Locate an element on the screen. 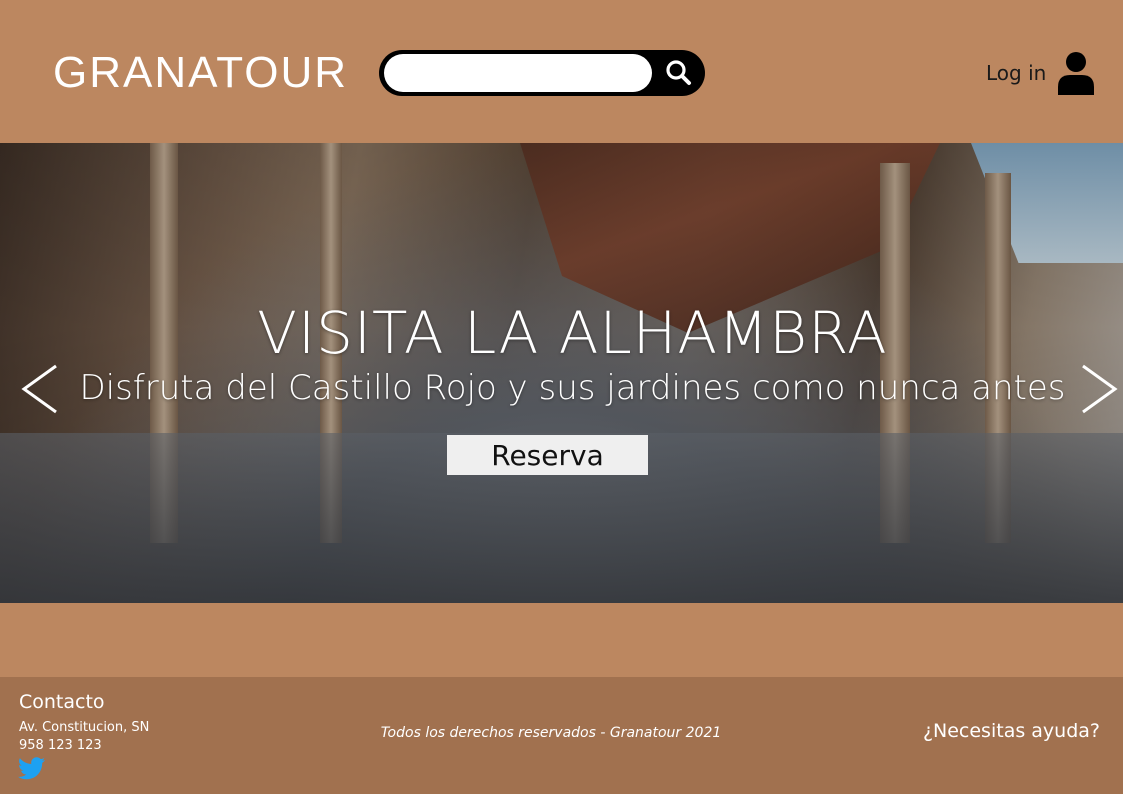  login-button: Log in is located at coordinates (1041, 73).